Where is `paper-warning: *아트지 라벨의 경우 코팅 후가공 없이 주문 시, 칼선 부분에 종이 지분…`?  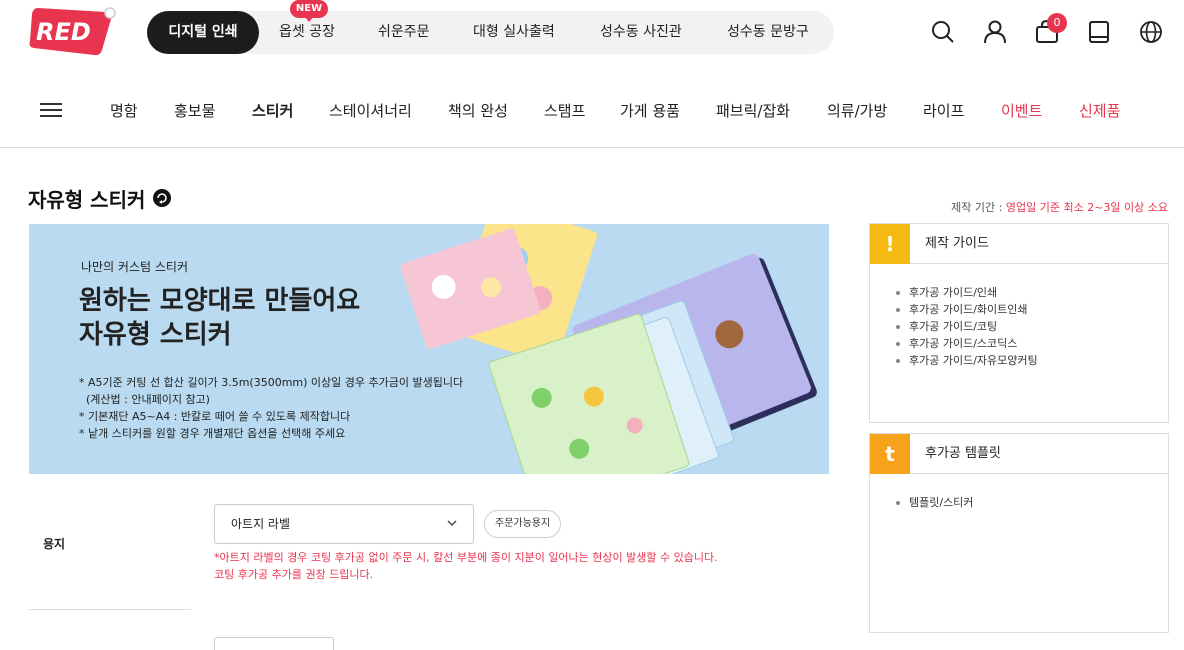 paper-warning: *아트지 라벨의 경우 코팅 후가공 없이 주문 시, 칼선 부분에 종이 지분… is located at coordinates (466, 566).